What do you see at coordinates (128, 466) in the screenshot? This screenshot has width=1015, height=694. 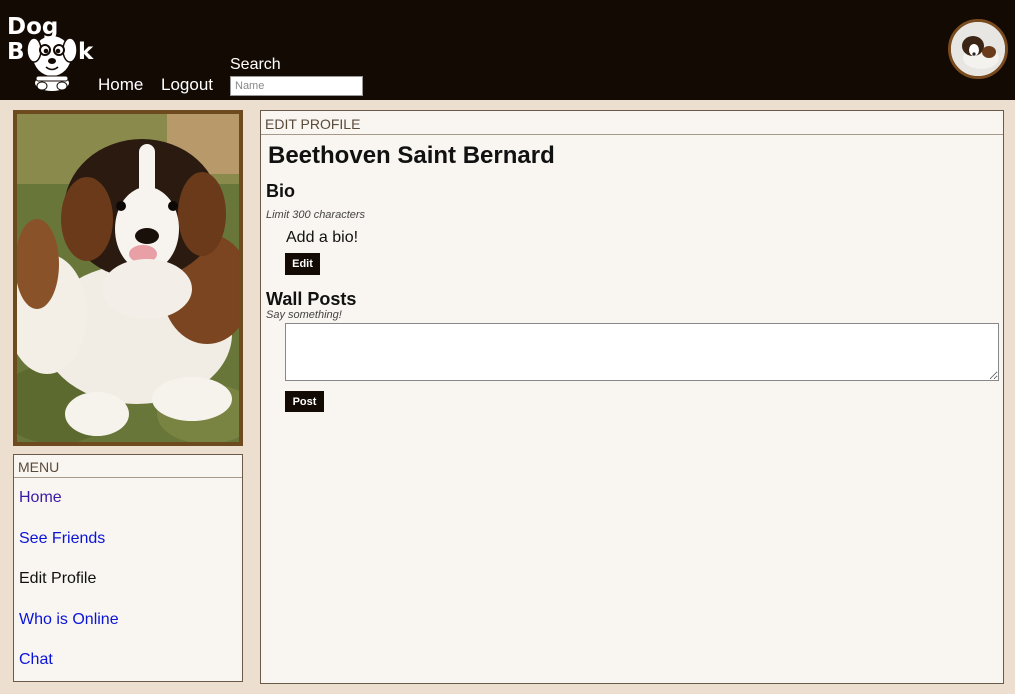 I see `menu-title: MENU` at bounding box center [128, 466].